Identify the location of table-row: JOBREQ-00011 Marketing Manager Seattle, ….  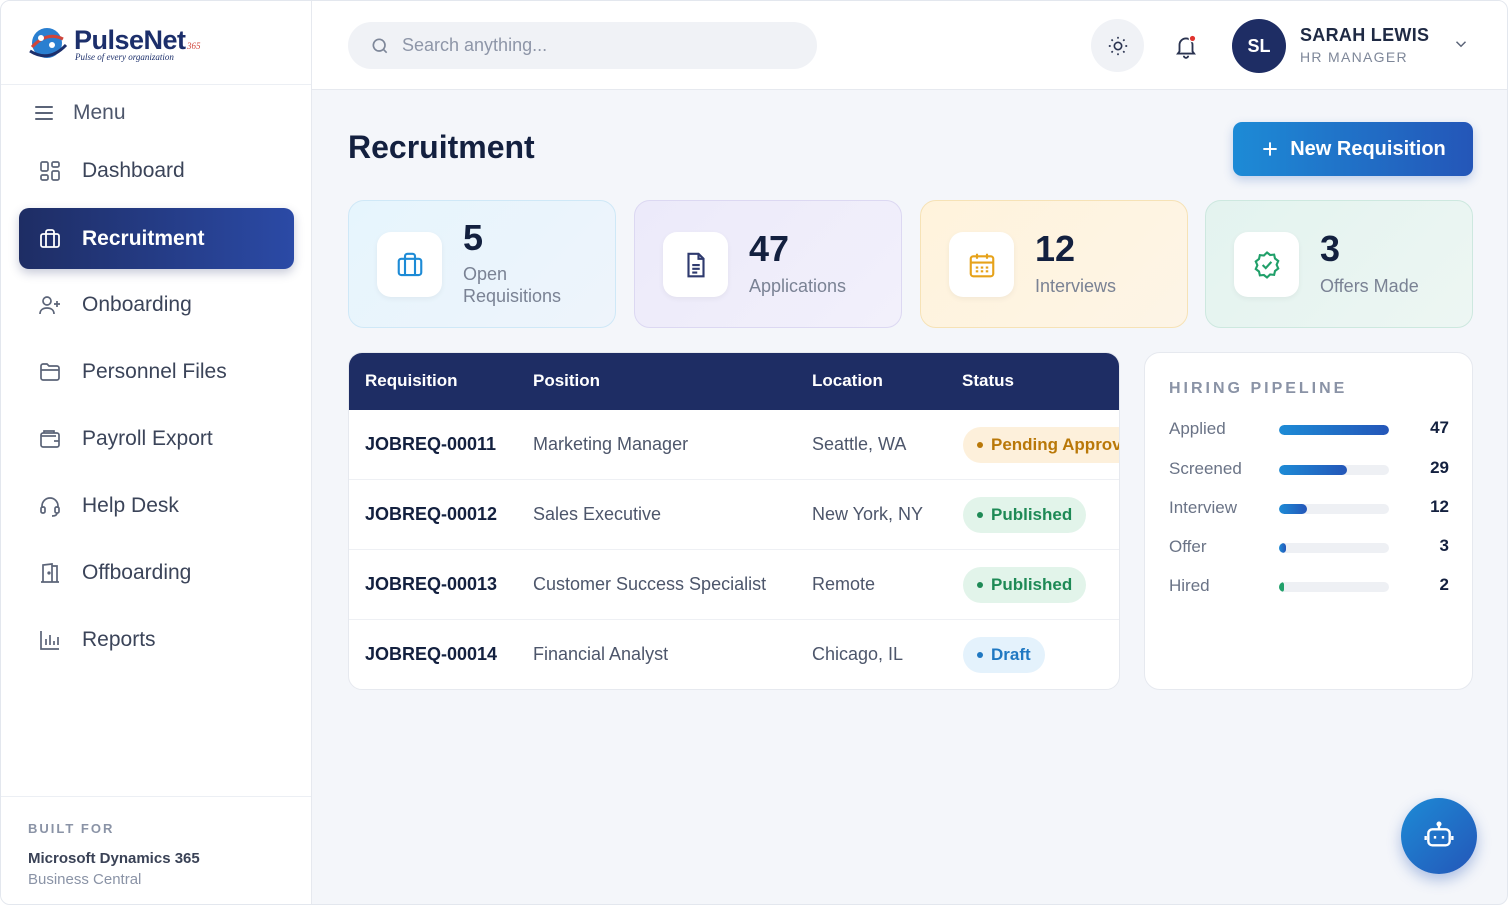
(734, 445).